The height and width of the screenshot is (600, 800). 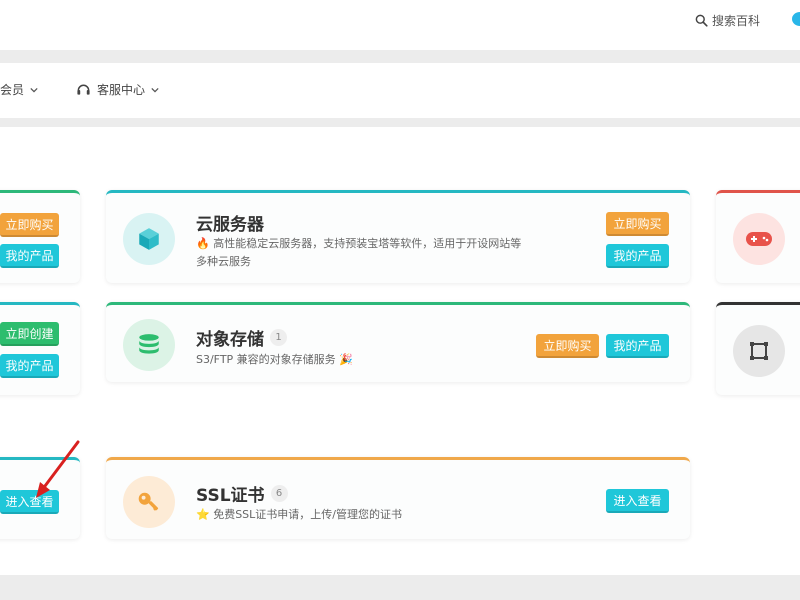 What do you see at coordinates (796, 19) in the screenshot?
I see `cloud-icon` at bounding box center [796, 19].